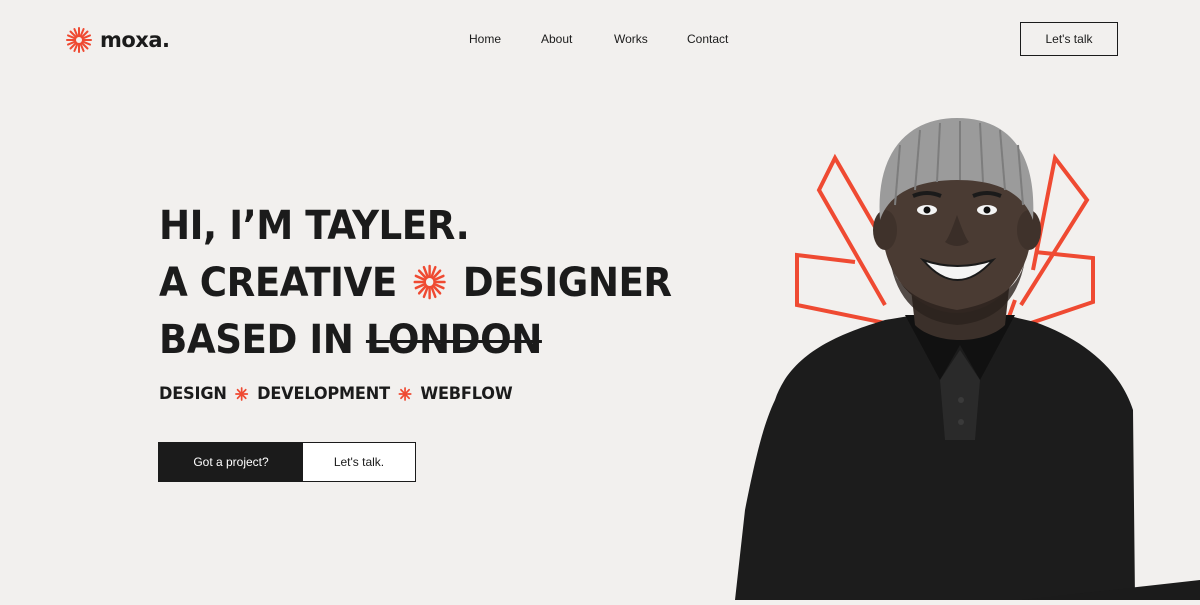 Image resolution: width=1200 pixels, height=605 pixels. What do you see at coordinates (650, 39) in the screenshot?
I see `nav-link-works: Works` at bounding box center [650, 39].